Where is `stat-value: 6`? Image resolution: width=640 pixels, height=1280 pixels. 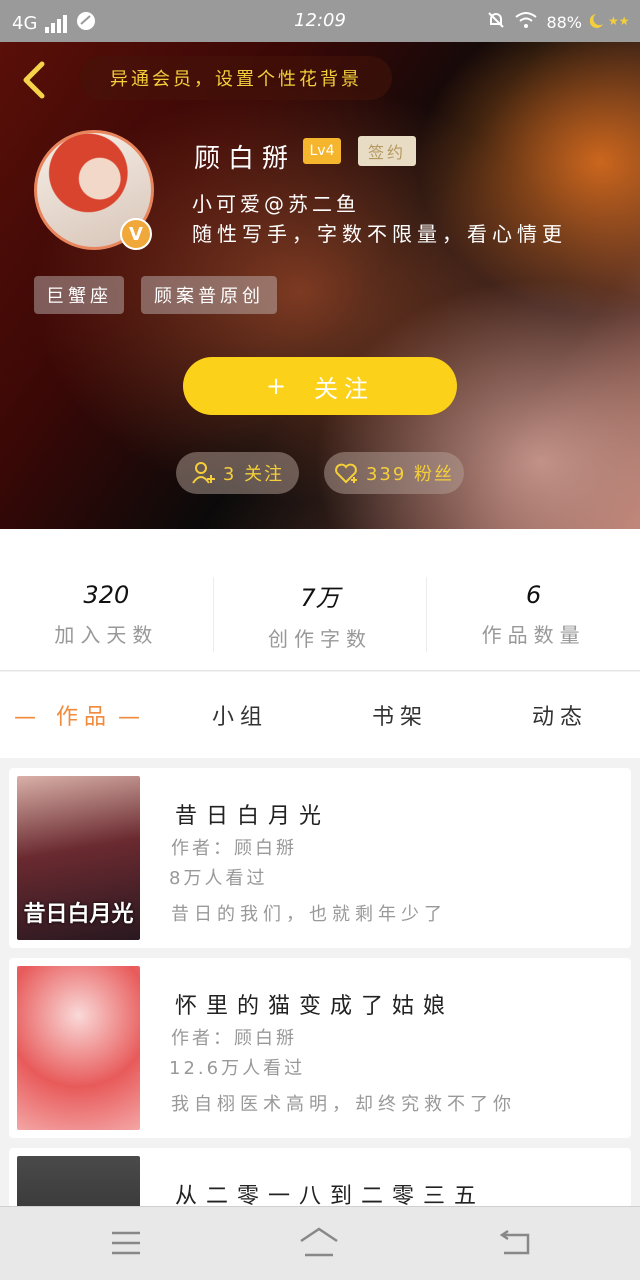
stat-value: 6 is located at coordinates (534, 595).